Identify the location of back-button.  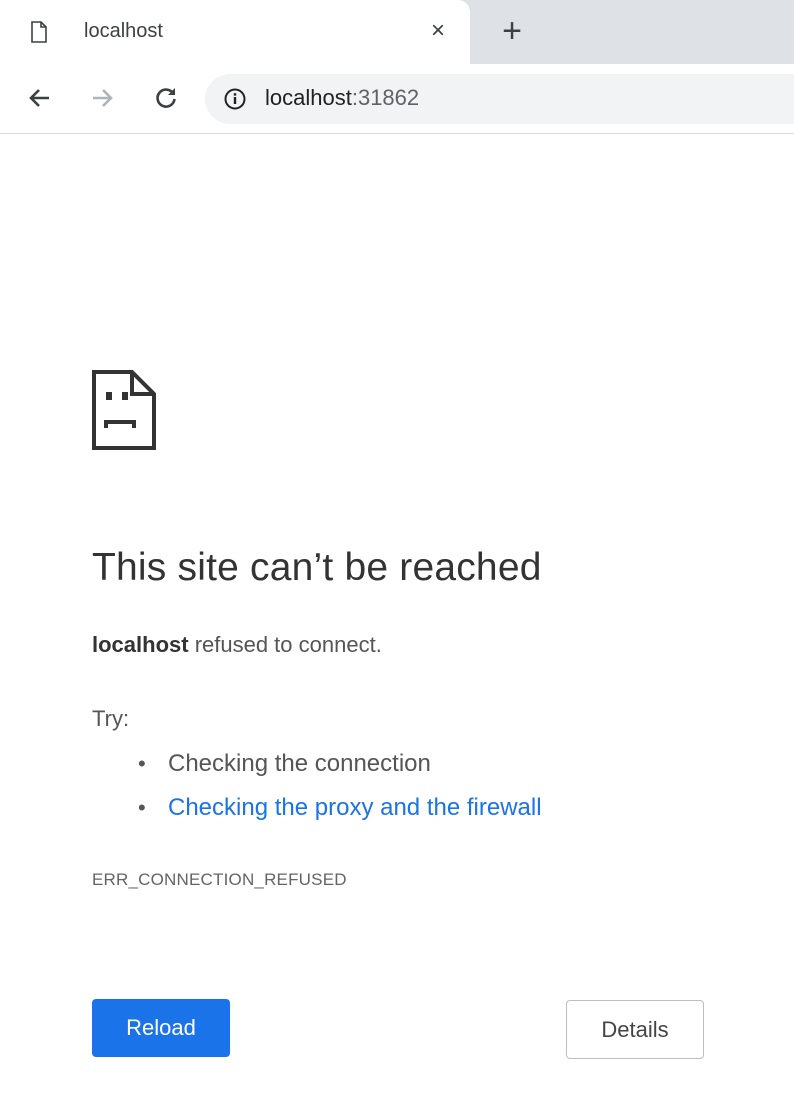
(40, 98).